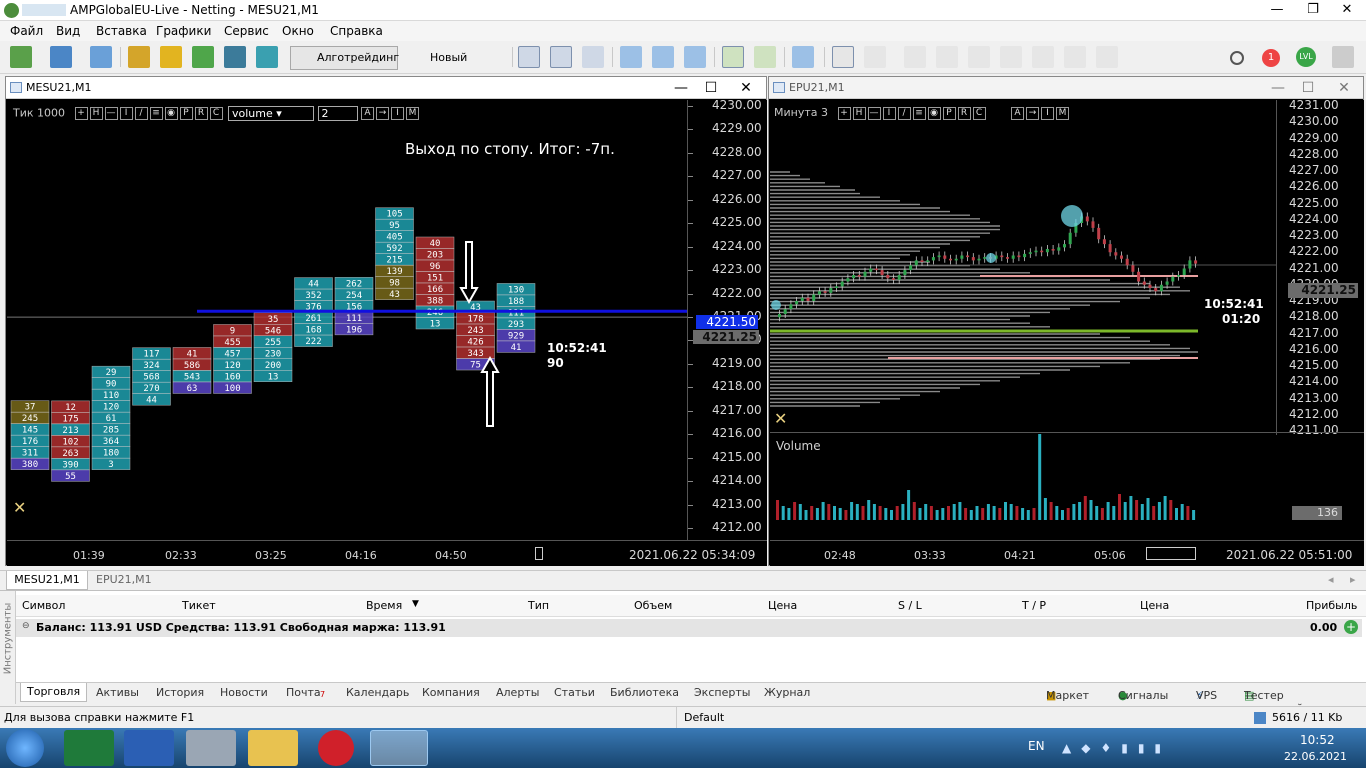 This screenshot has height=768, width=1366. I want to click on col-volume: Объем, so click(653, 605).